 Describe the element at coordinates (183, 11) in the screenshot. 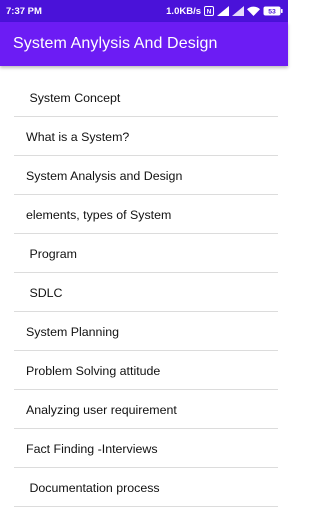

I see `network-speed: 1.0KB/s` at that location.